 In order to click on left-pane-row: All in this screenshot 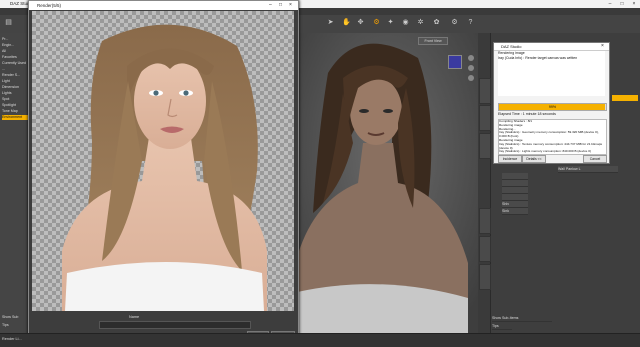, I will do `click(15, 51)`.